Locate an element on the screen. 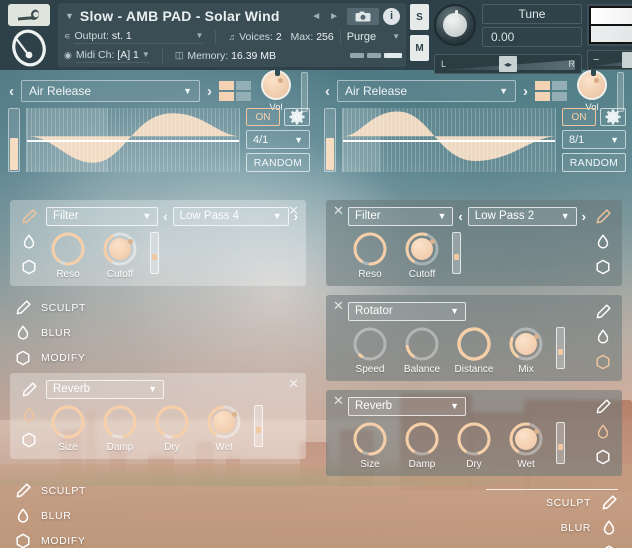  next-preset-button: ► is located at coordinates (334, 16).